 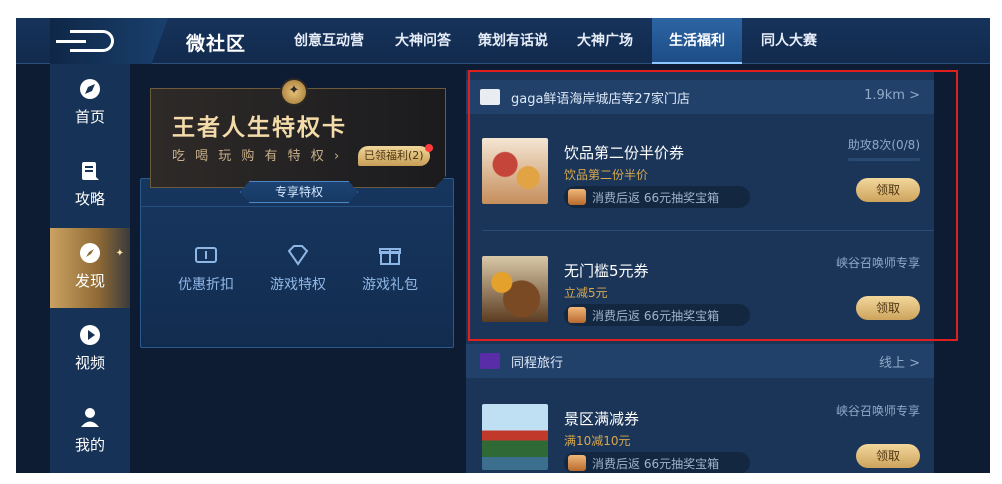 I want to click on offer-thumbnail, so click(x=515, y=437).